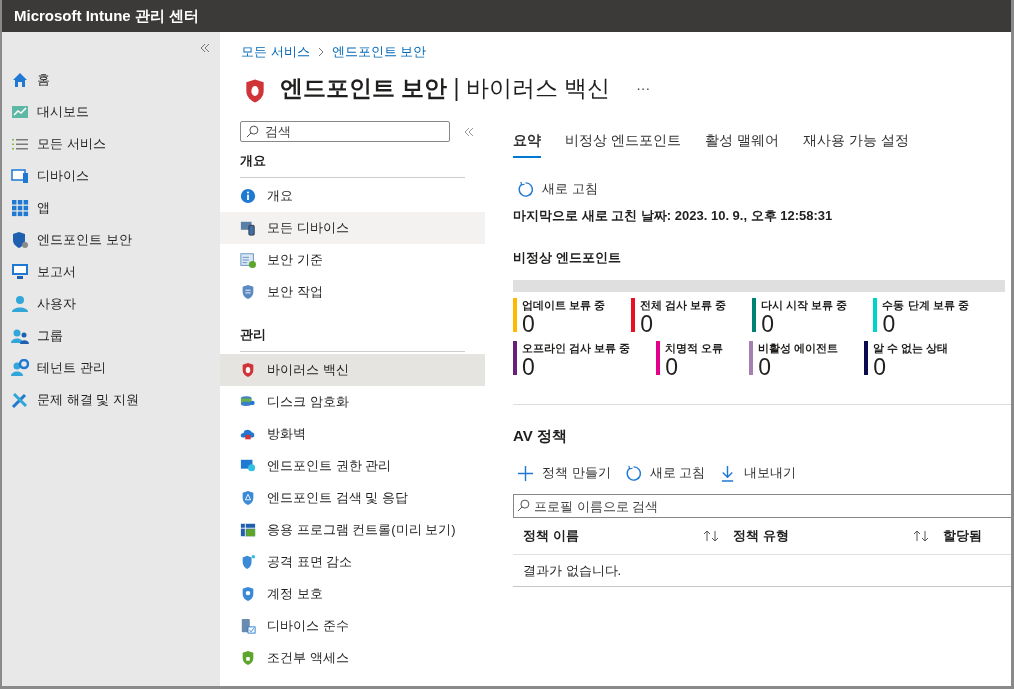 Image resolution: width=1014 pixels, height=689 pixels. I want to click on grid-icon, so click(20, 208).